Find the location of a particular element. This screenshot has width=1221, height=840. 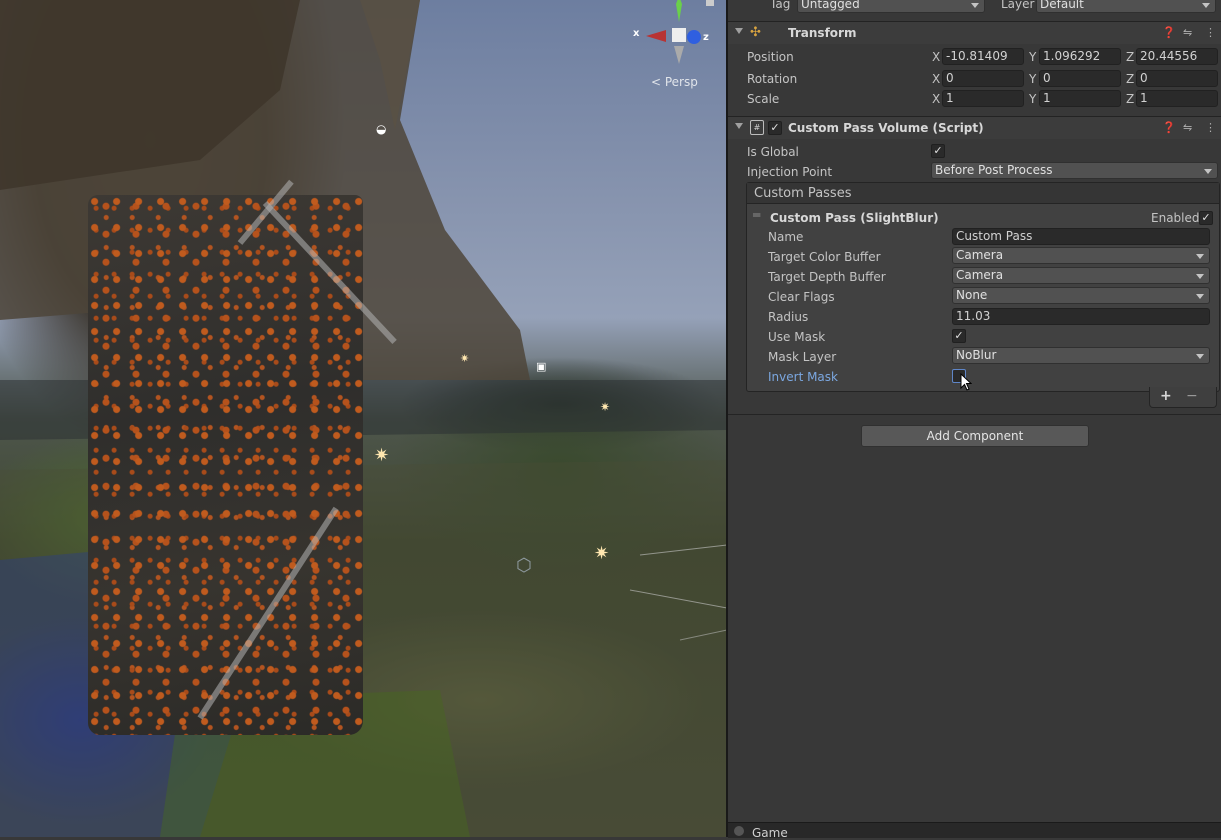

position-z-field: 20.44556 is located at coordinates (1177, 56).